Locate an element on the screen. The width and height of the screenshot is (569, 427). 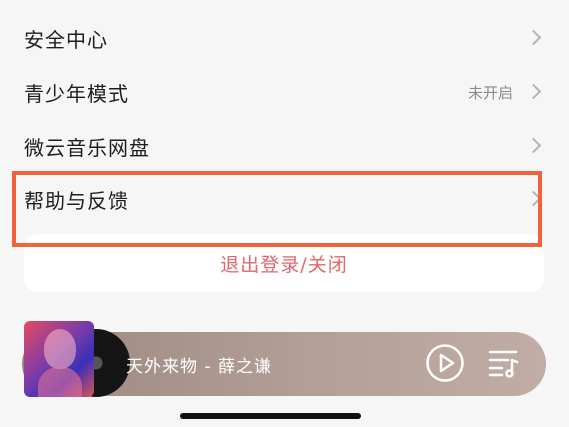
settings-item-label: 安全中心 is located at coordinates (66, 39).